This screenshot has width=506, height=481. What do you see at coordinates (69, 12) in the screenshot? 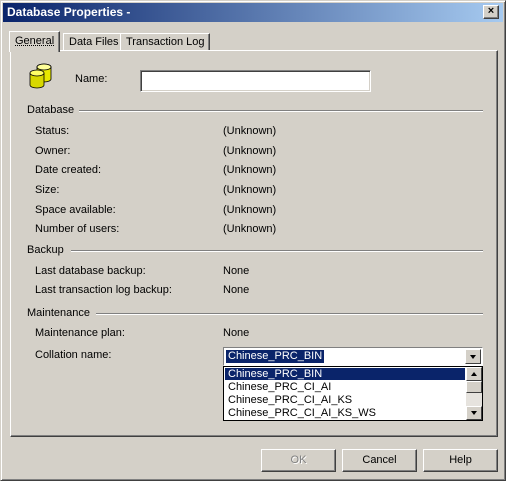
I see `window-title: Database Properties -` at bounding box center [69, 12].